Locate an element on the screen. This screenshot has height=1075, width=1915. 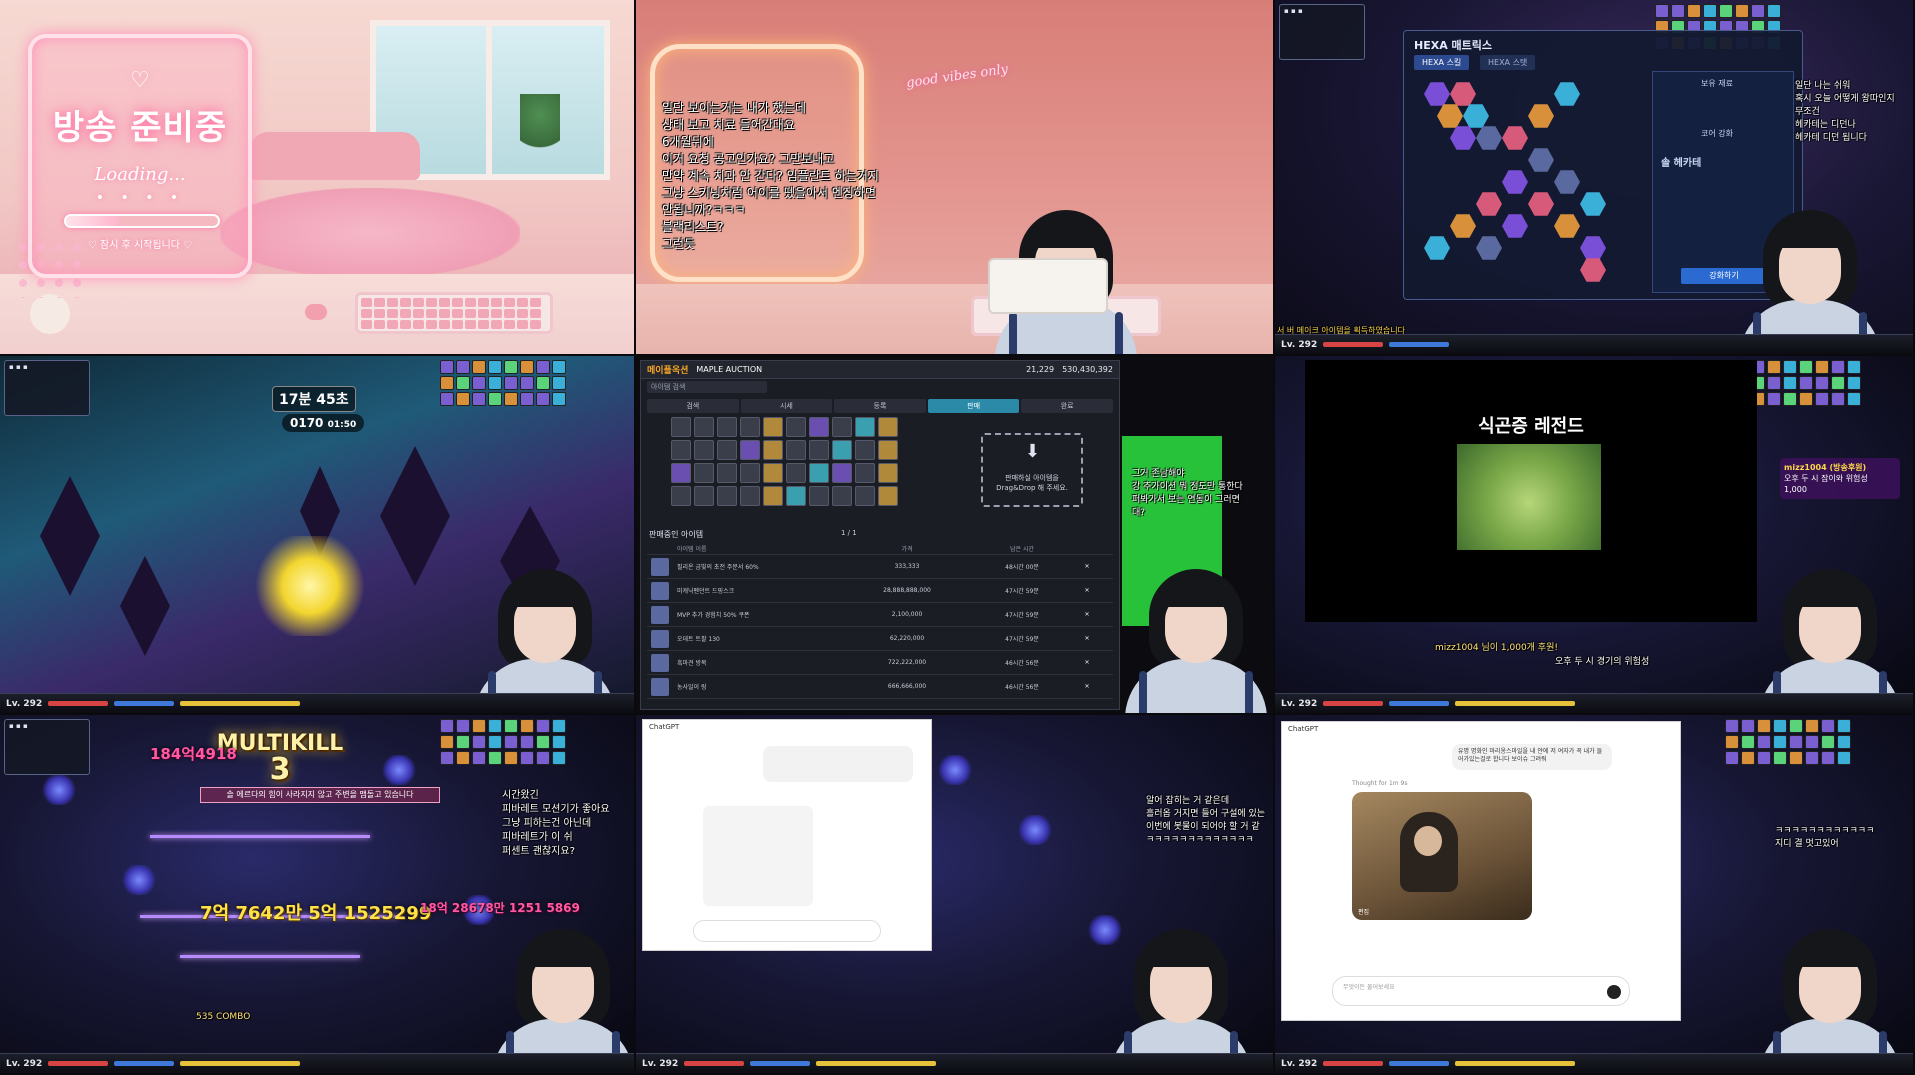
auction-tab: 등록 is located at coordinates (880, 406).